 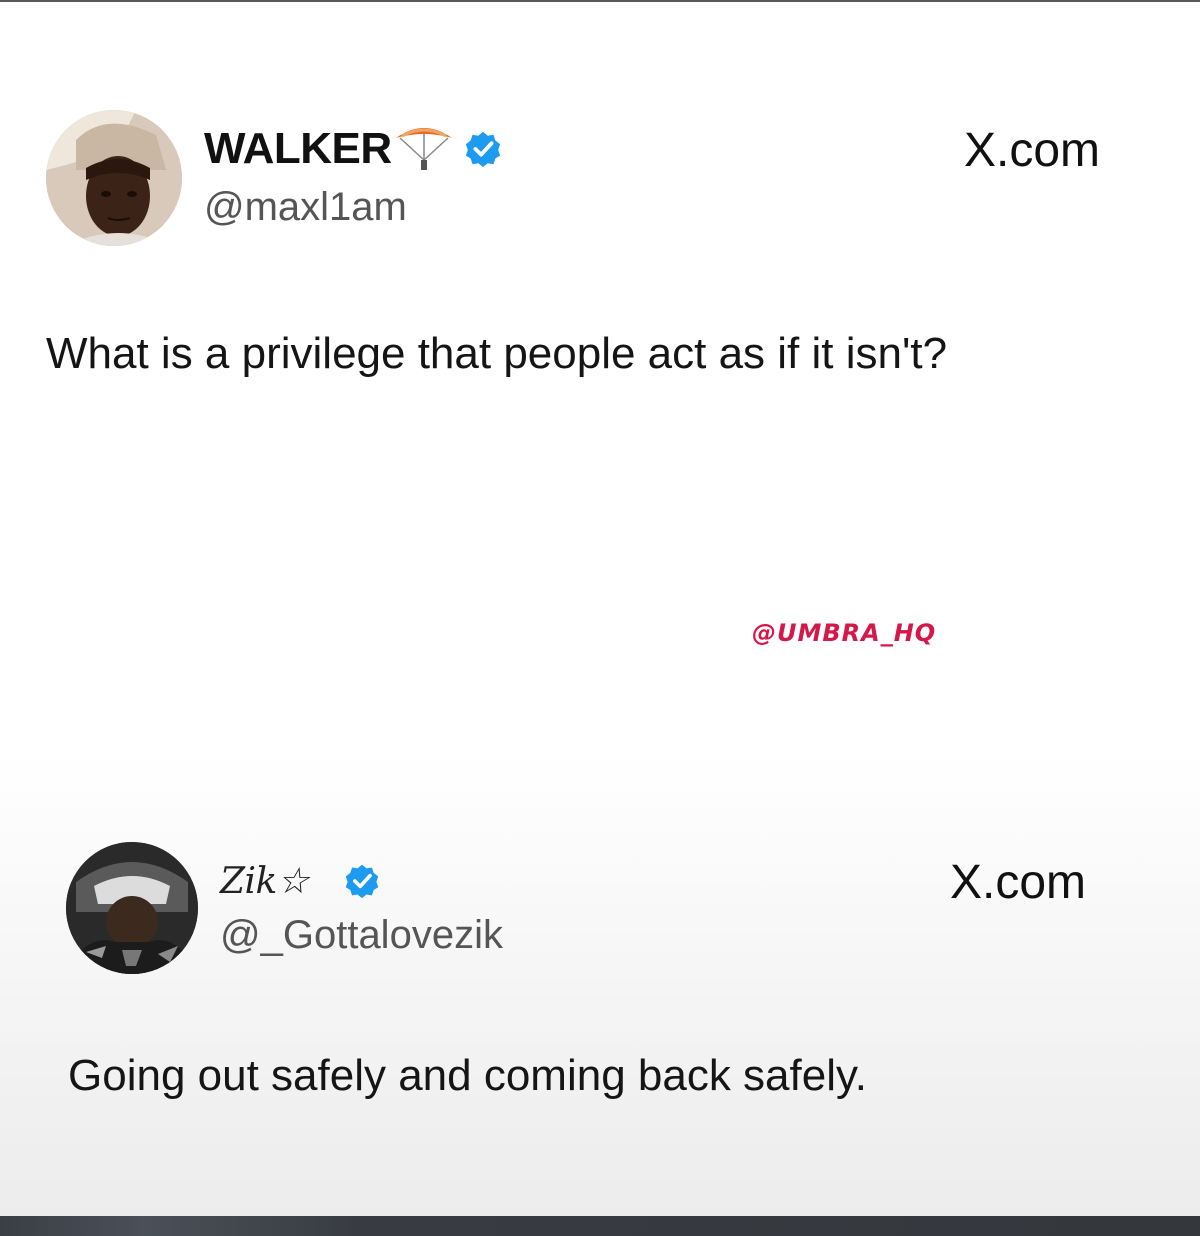 I want to click on author-name: WALKER, so click(x=298, y=149).